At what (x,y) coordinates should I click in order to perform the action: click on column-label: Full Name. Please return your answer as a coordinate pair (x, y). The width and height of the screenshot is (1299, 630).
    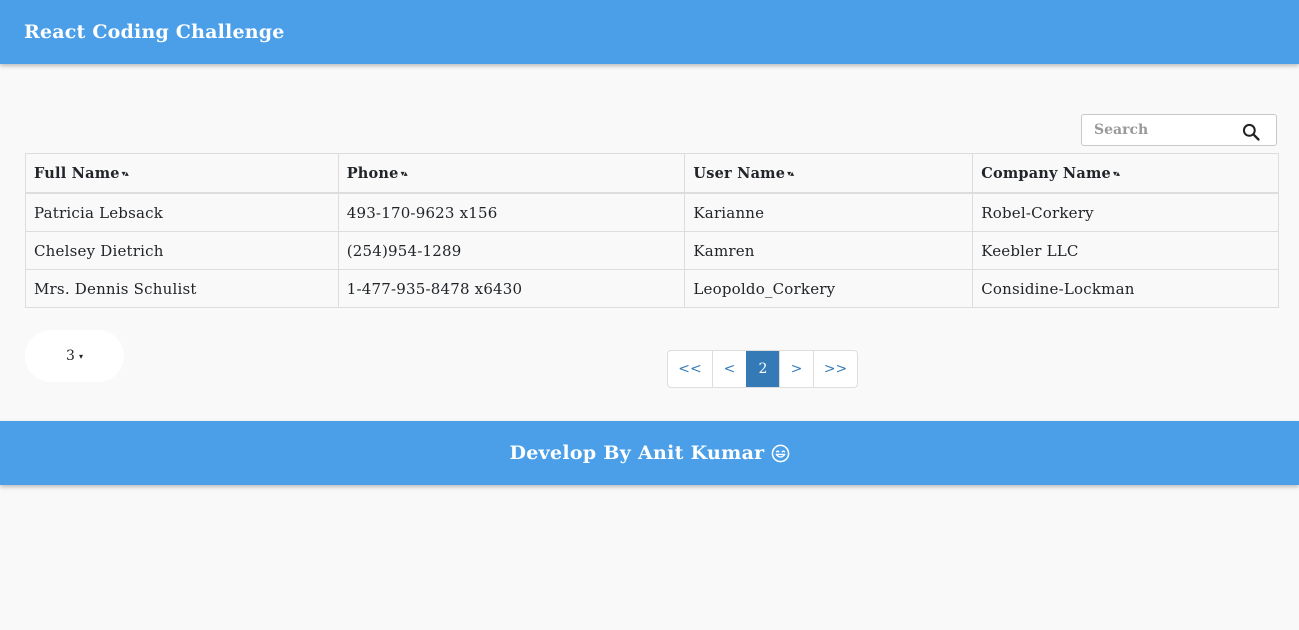
    Looking at the image, I should click on (77, 173).